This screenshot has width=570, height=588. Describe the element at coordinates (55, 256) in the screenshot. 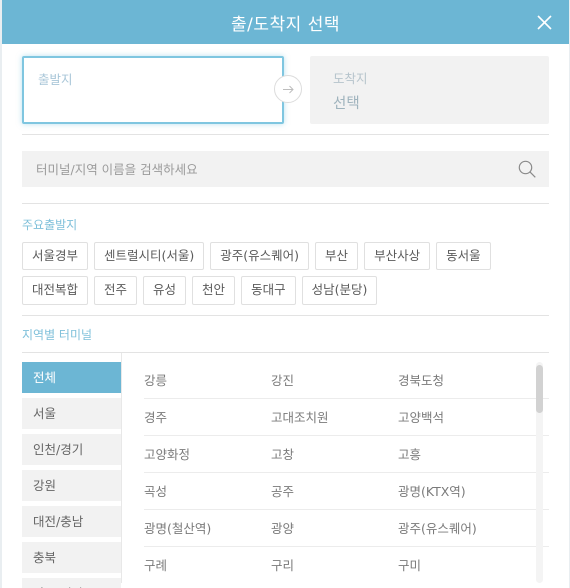

I see `departure-chip: 서울경부` at that location.